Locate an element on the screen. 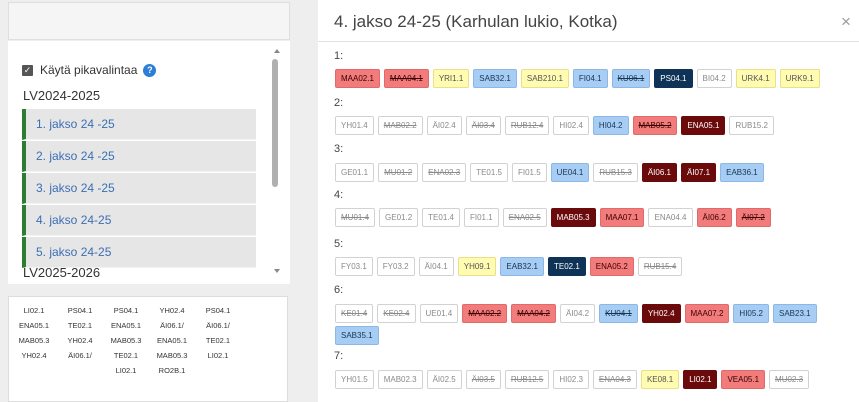  mini-schedule-cell: YH02.4 is located at coordinates (172, 310).